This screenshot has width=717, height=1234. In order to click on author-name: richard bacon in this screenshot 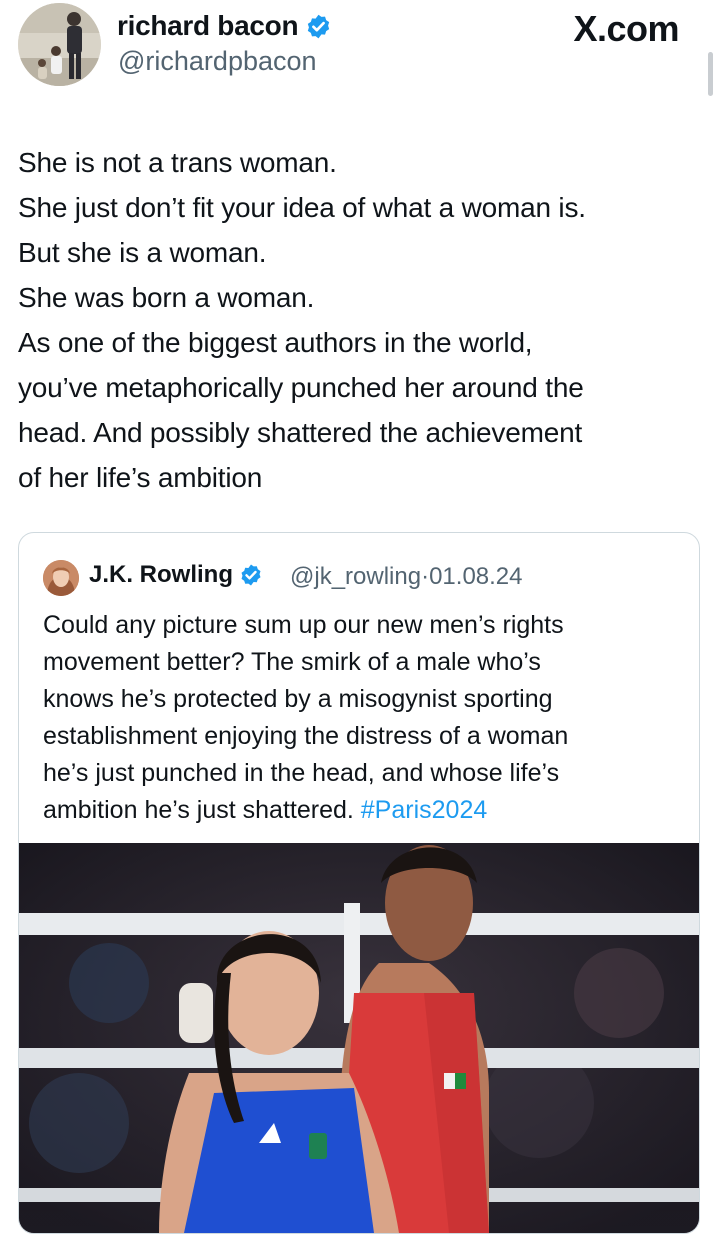, I will do `click(208, 26)`.